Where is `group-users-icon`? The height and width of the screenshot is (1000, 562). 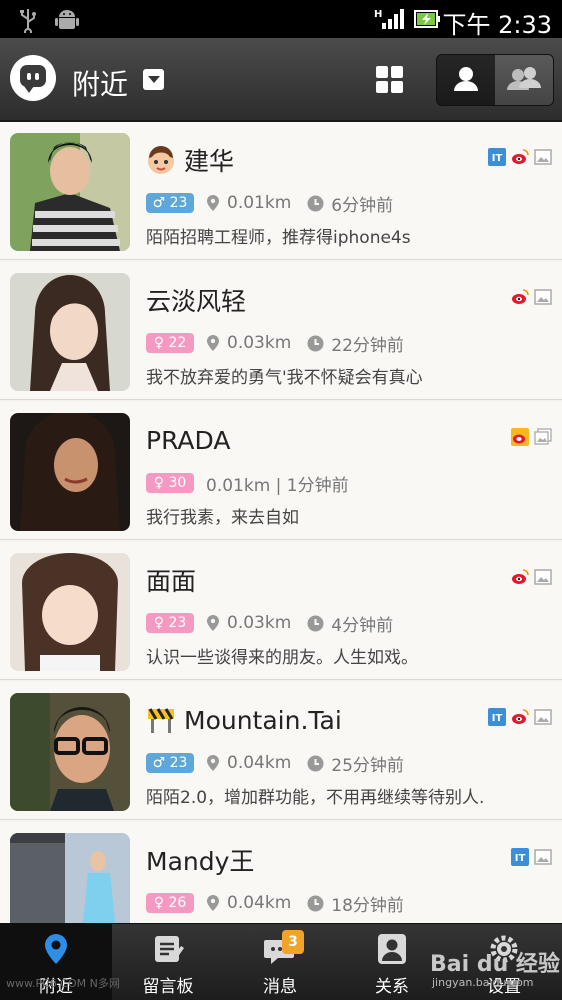
group-users-icon is located at coordinates (524, 78).